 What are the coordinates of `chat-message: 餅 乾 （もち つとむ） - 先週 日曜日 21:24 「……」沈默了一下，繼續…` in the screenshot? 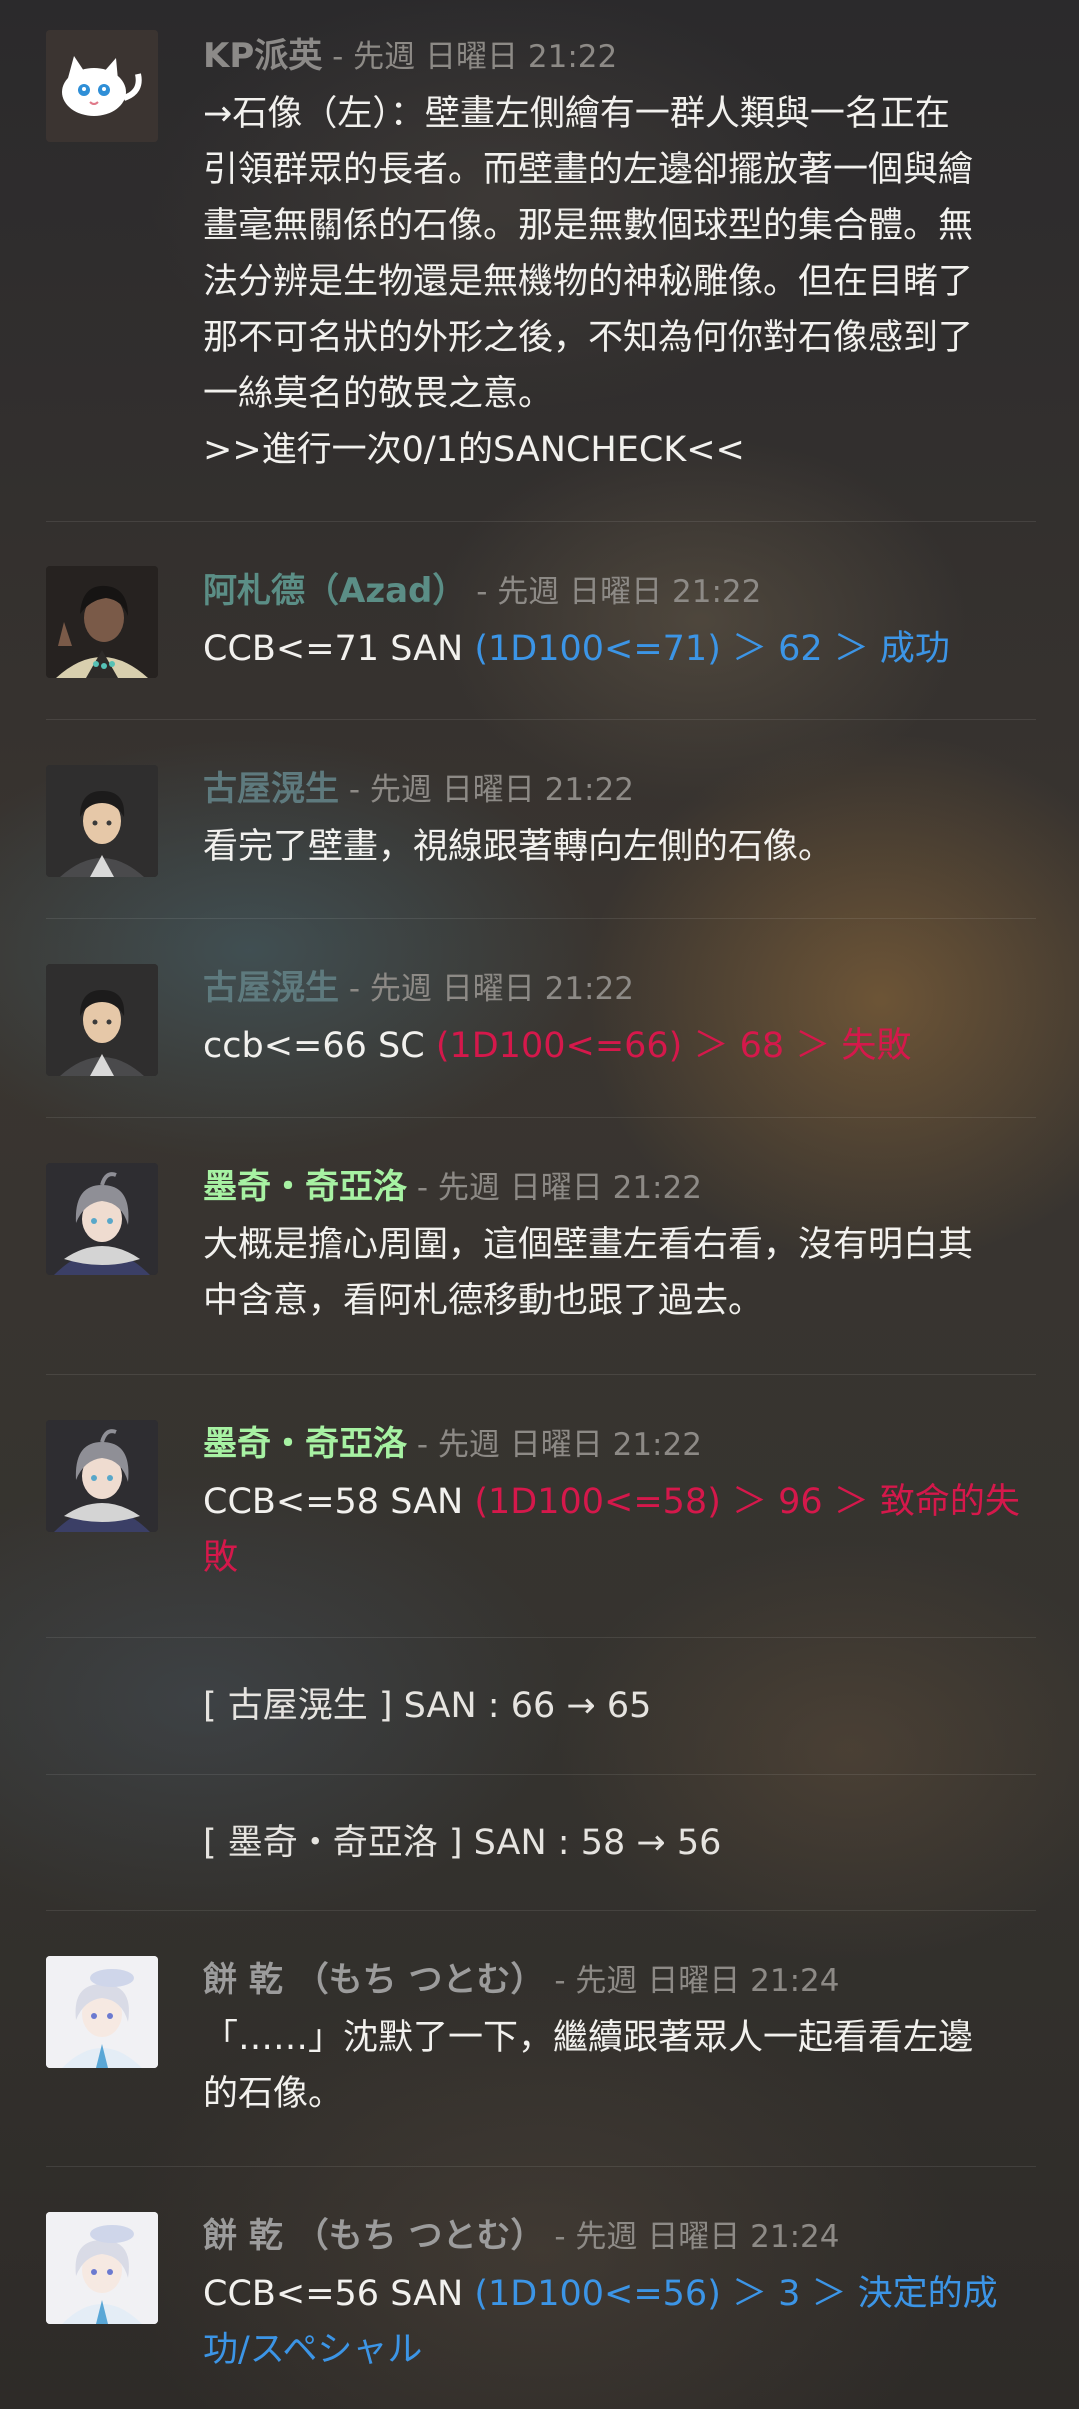 It's located at (541, 2038).